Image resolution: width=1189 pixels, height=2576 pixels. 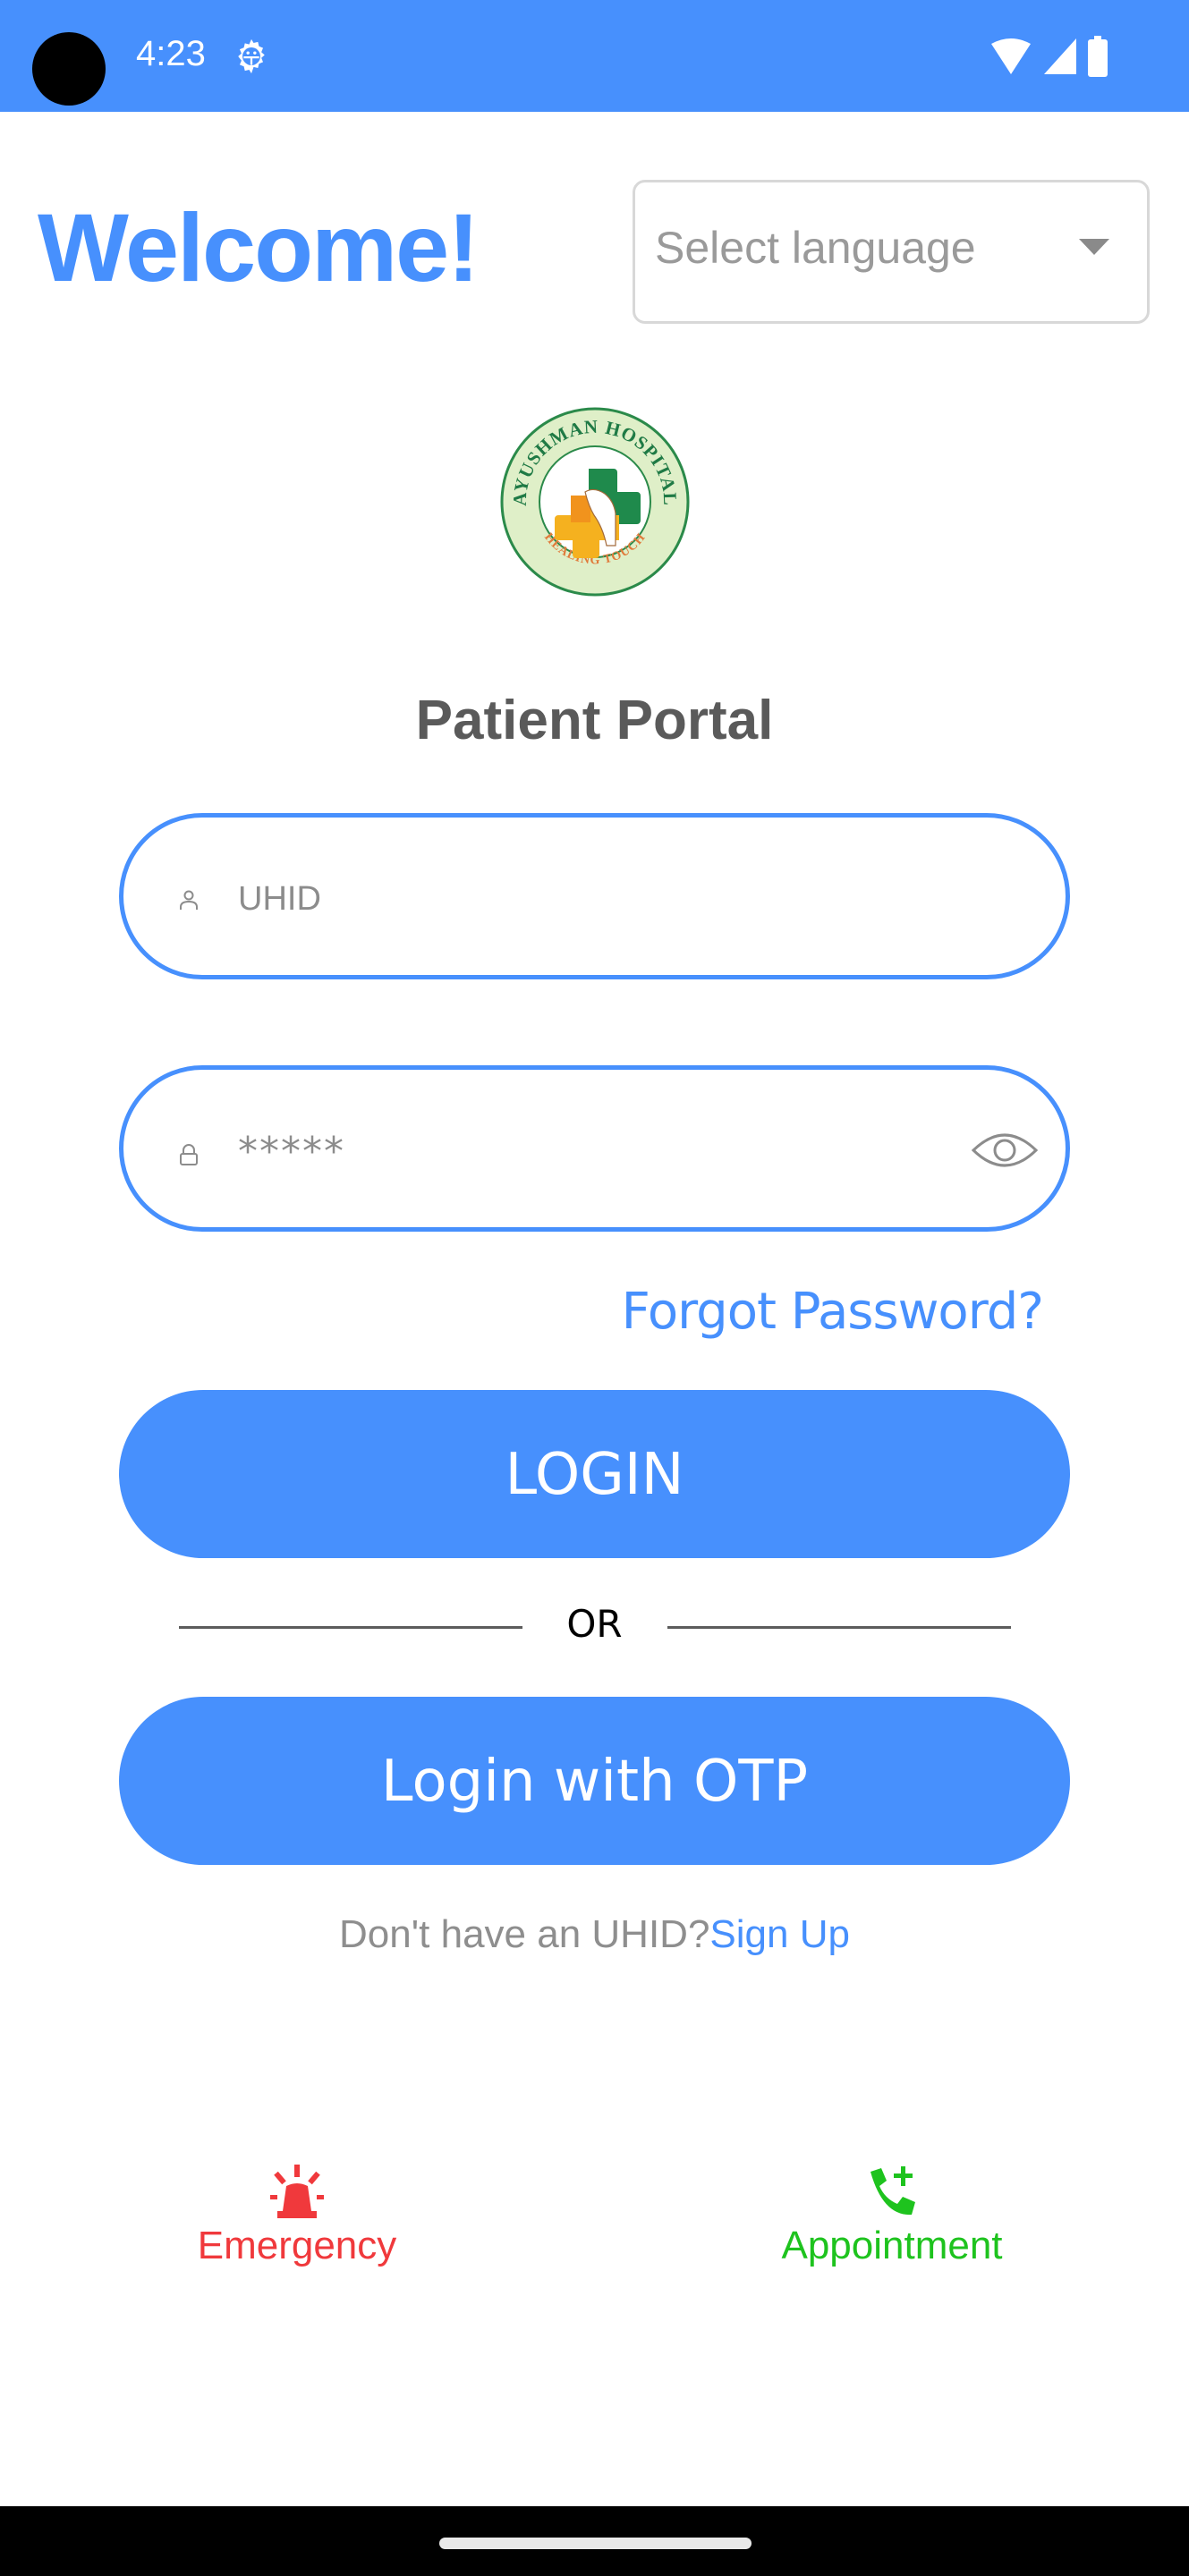 I want to click on welcome-heading: Welcome!, so click(x=259, y=247).